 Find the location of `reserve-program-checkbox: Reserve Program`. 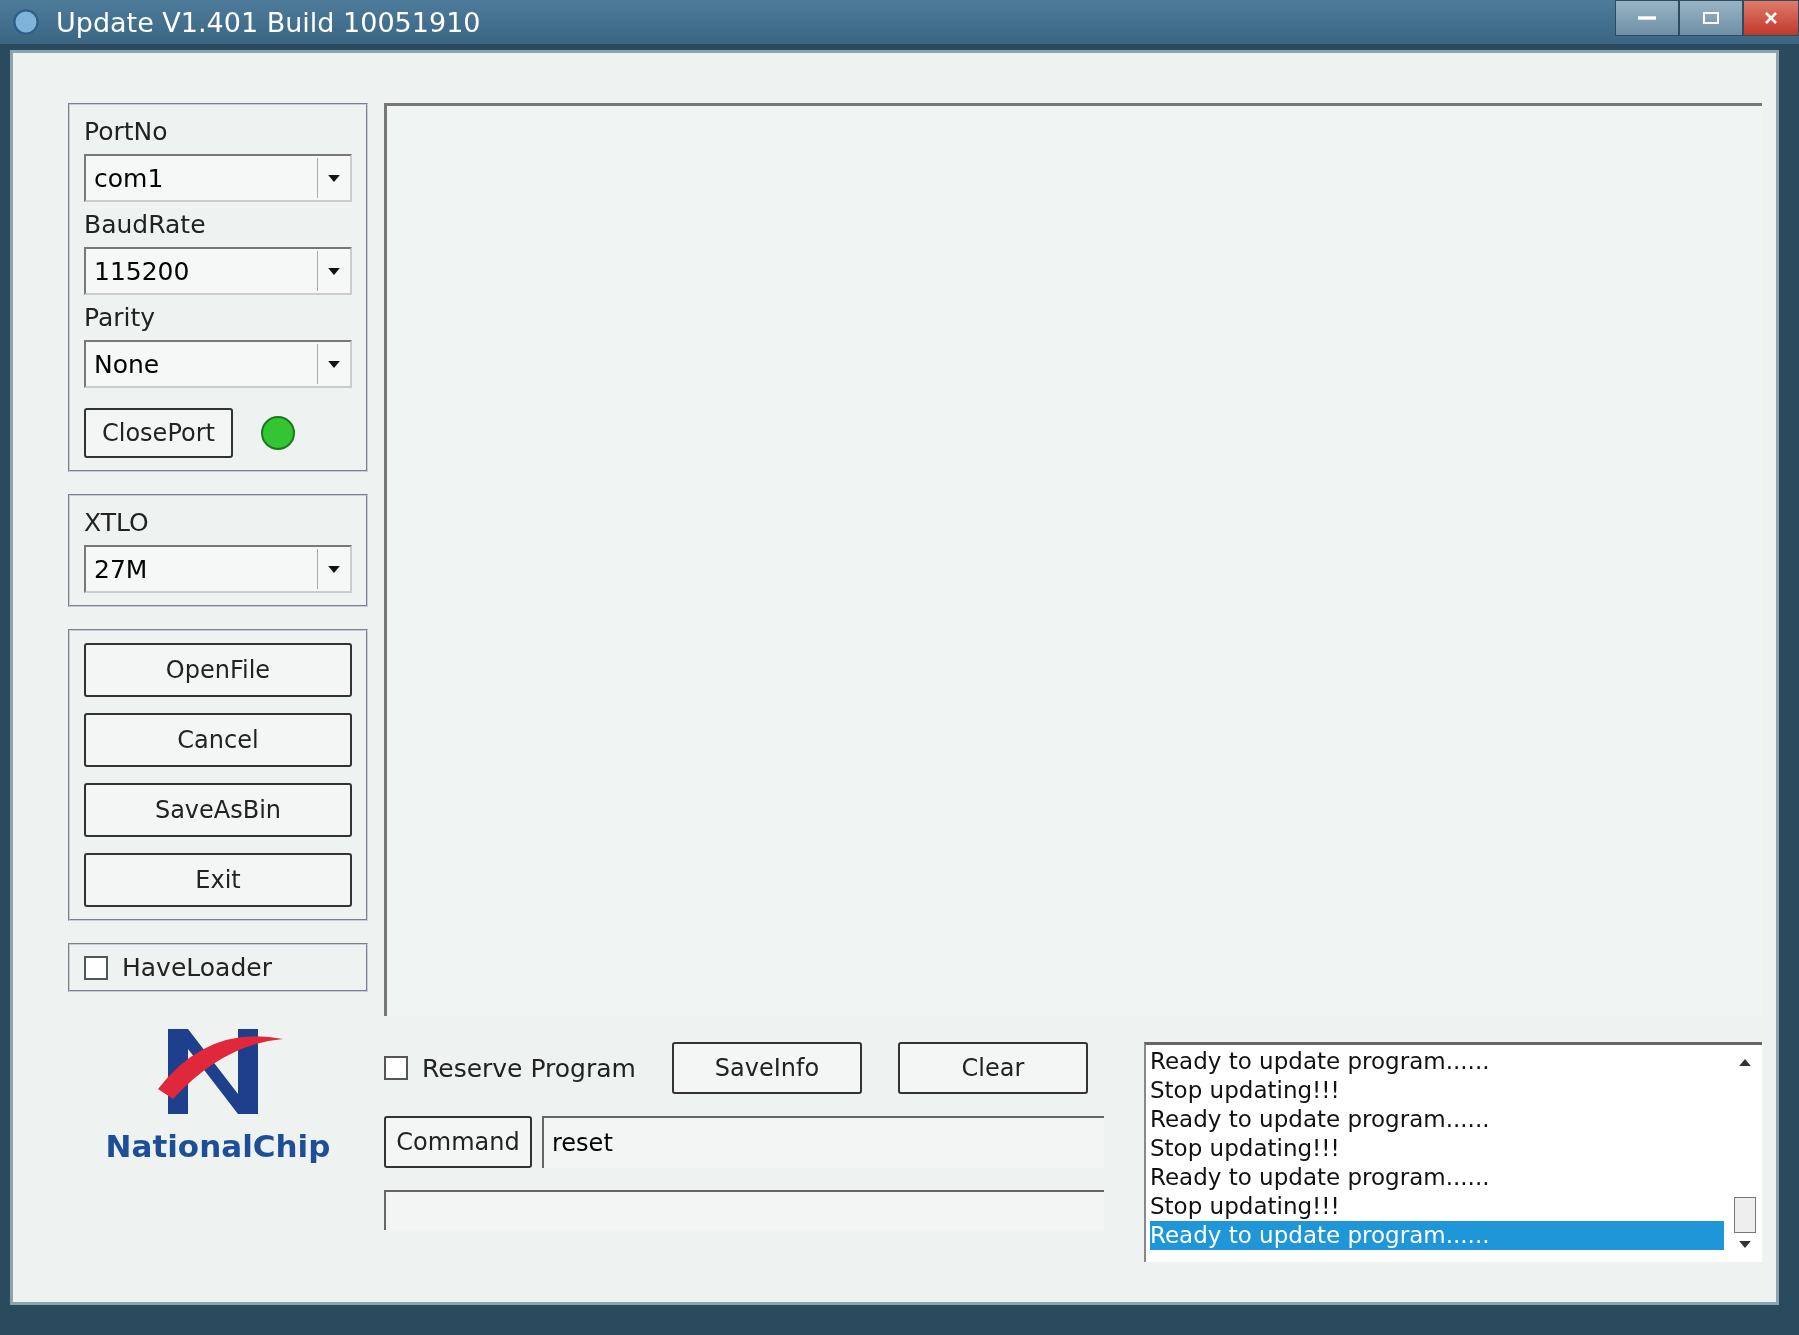

reserve-program-checkbox: Reserve Program is located at coordinates (510, 1068).